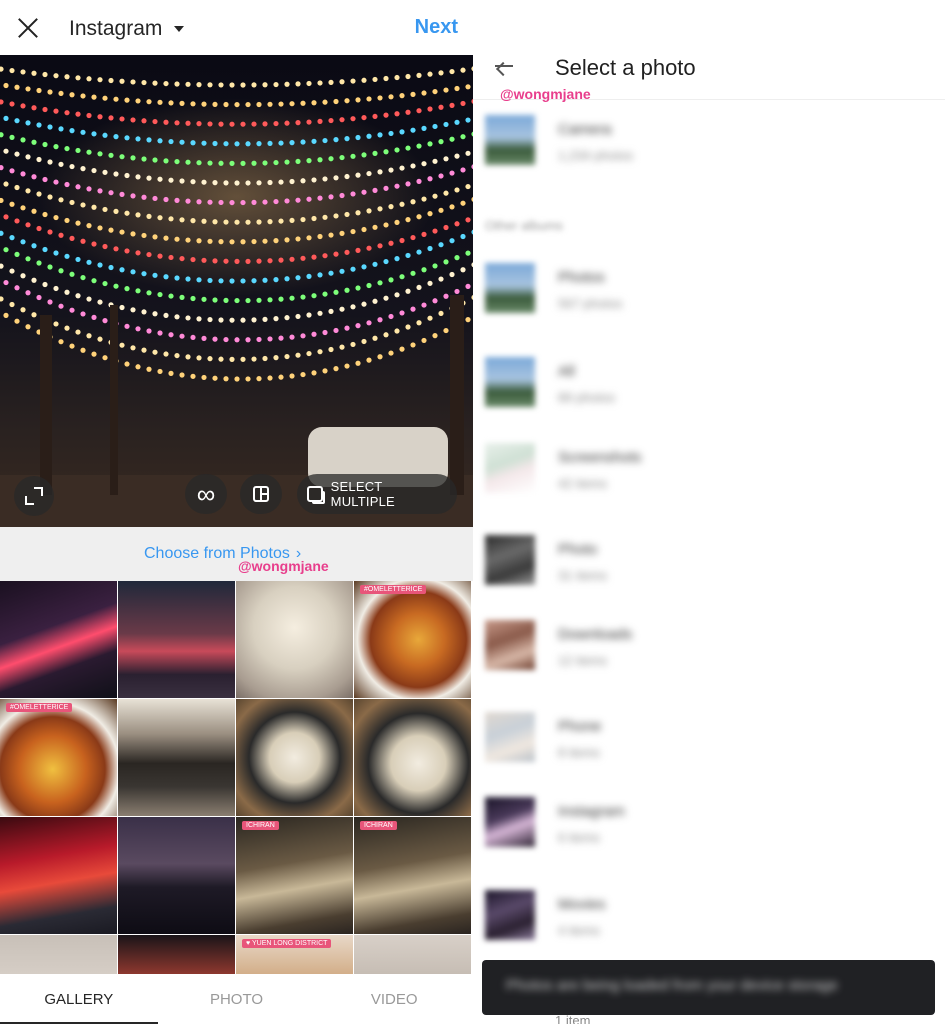 The image size is (945, 1024). Describe the element at coordinates (709, 575) in the screenshot. I see `album-row: Photo 31 items` at that location.